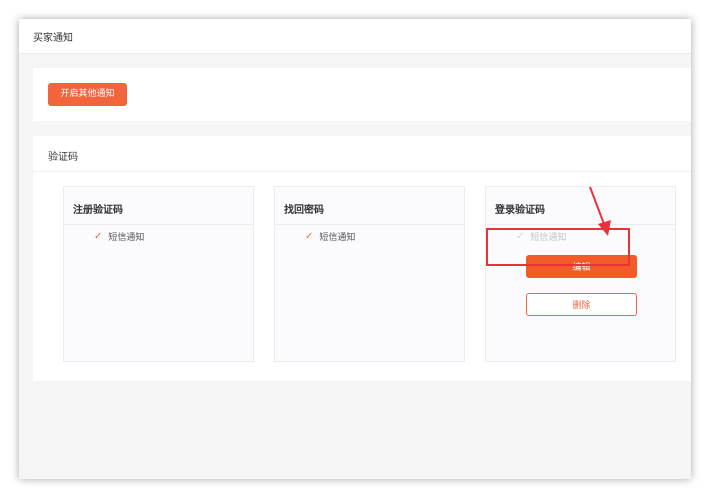 This screenshot has width=711, height=498. I want to click on find-password-card: 找回密码 ✓ 短信通知, so click(369, 274).